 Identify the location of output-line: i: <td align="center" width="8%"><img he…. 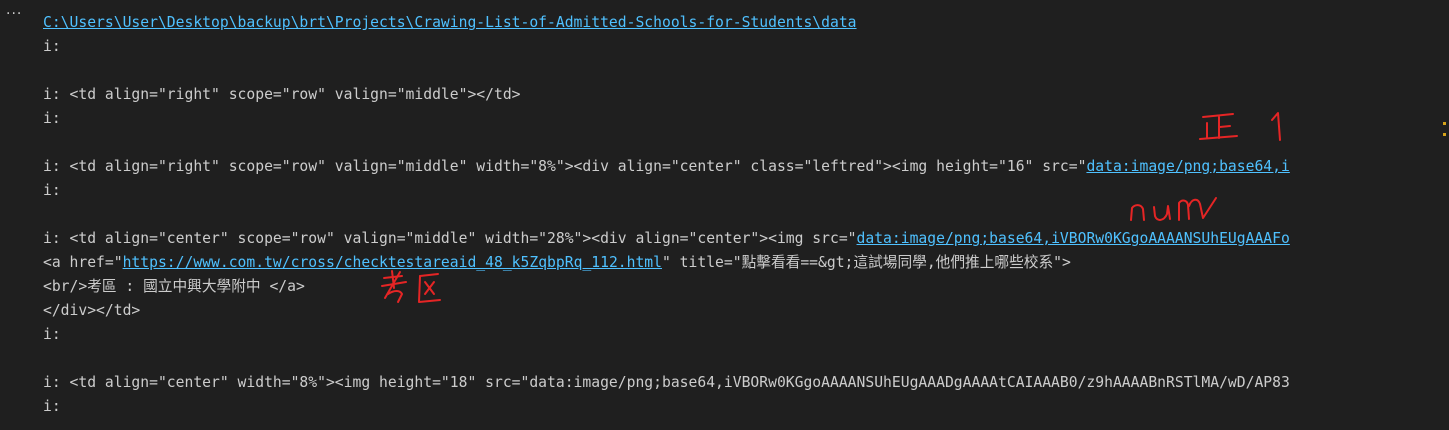
(666, 382).